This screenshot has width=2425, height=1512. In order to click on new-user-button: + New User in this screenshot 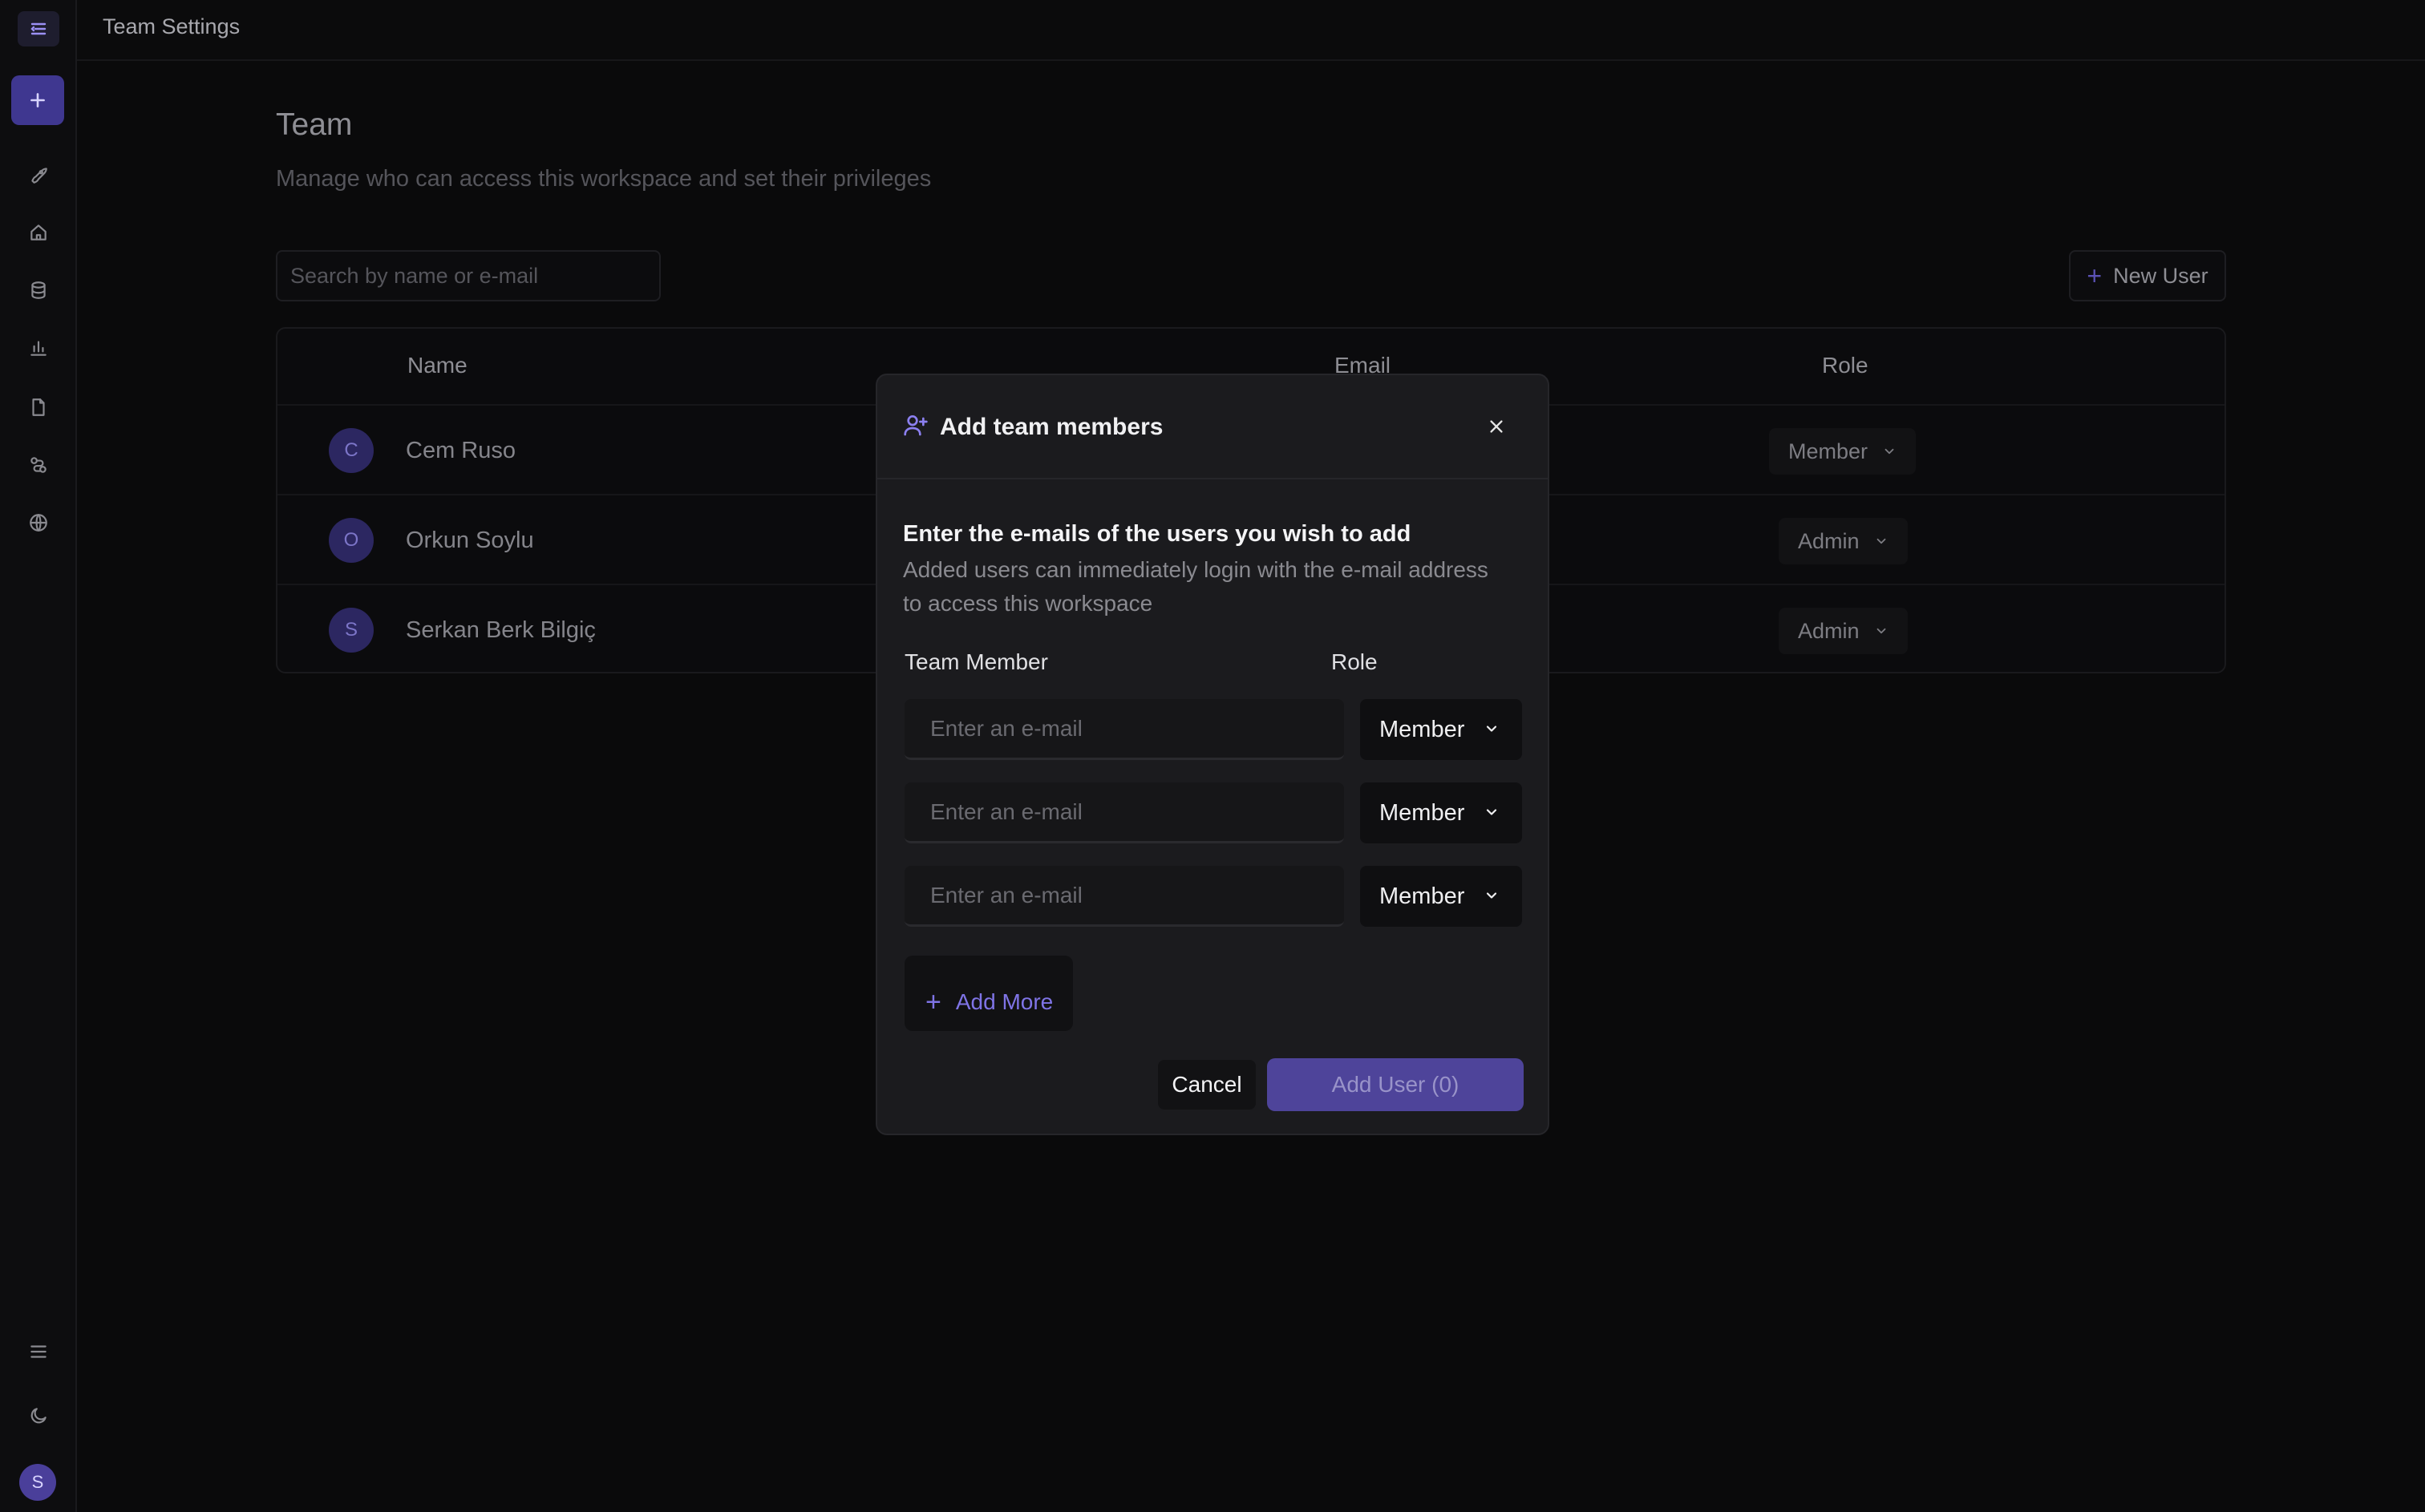, I will do `click(2147, 275)`.